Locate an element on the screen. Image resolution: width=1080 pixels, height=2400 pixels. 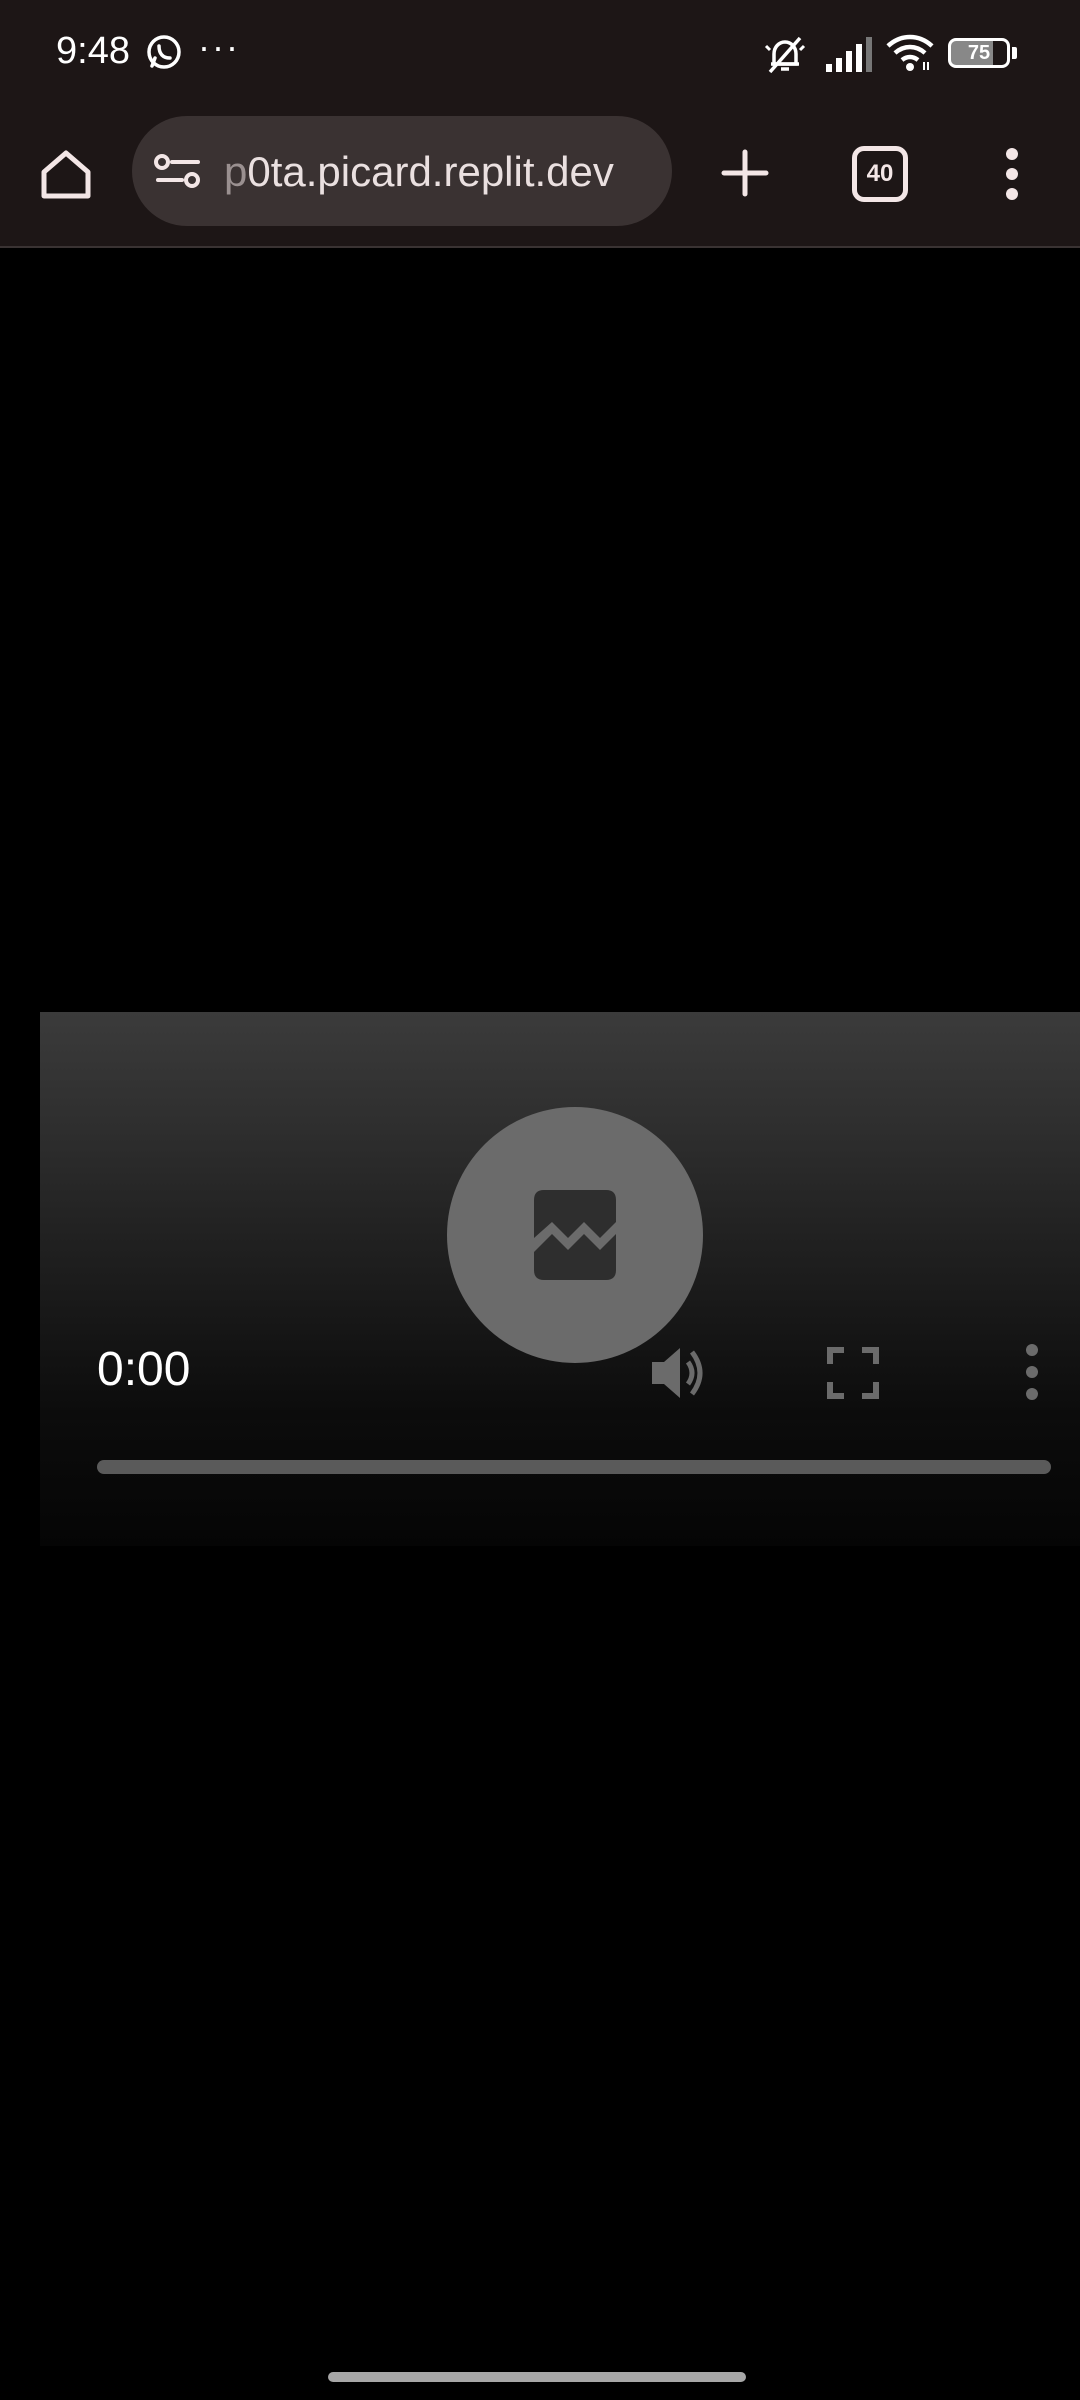
wifi-icon is located at coordinates (910, 52).